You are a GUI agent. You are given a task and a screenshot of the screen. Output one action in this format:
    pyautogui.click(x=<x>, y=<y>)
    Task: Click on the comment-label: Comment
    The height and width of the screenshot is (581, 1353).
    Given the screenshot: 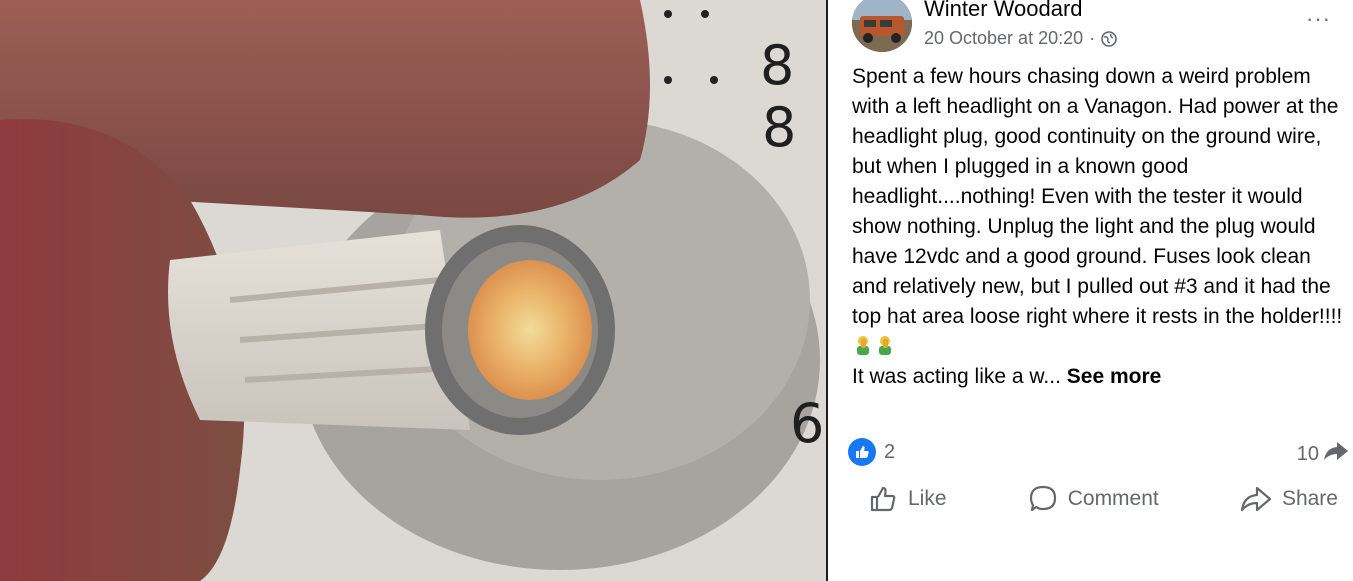 What is the action you would take?
    pyautogui.click(x=1113, y=498)
    